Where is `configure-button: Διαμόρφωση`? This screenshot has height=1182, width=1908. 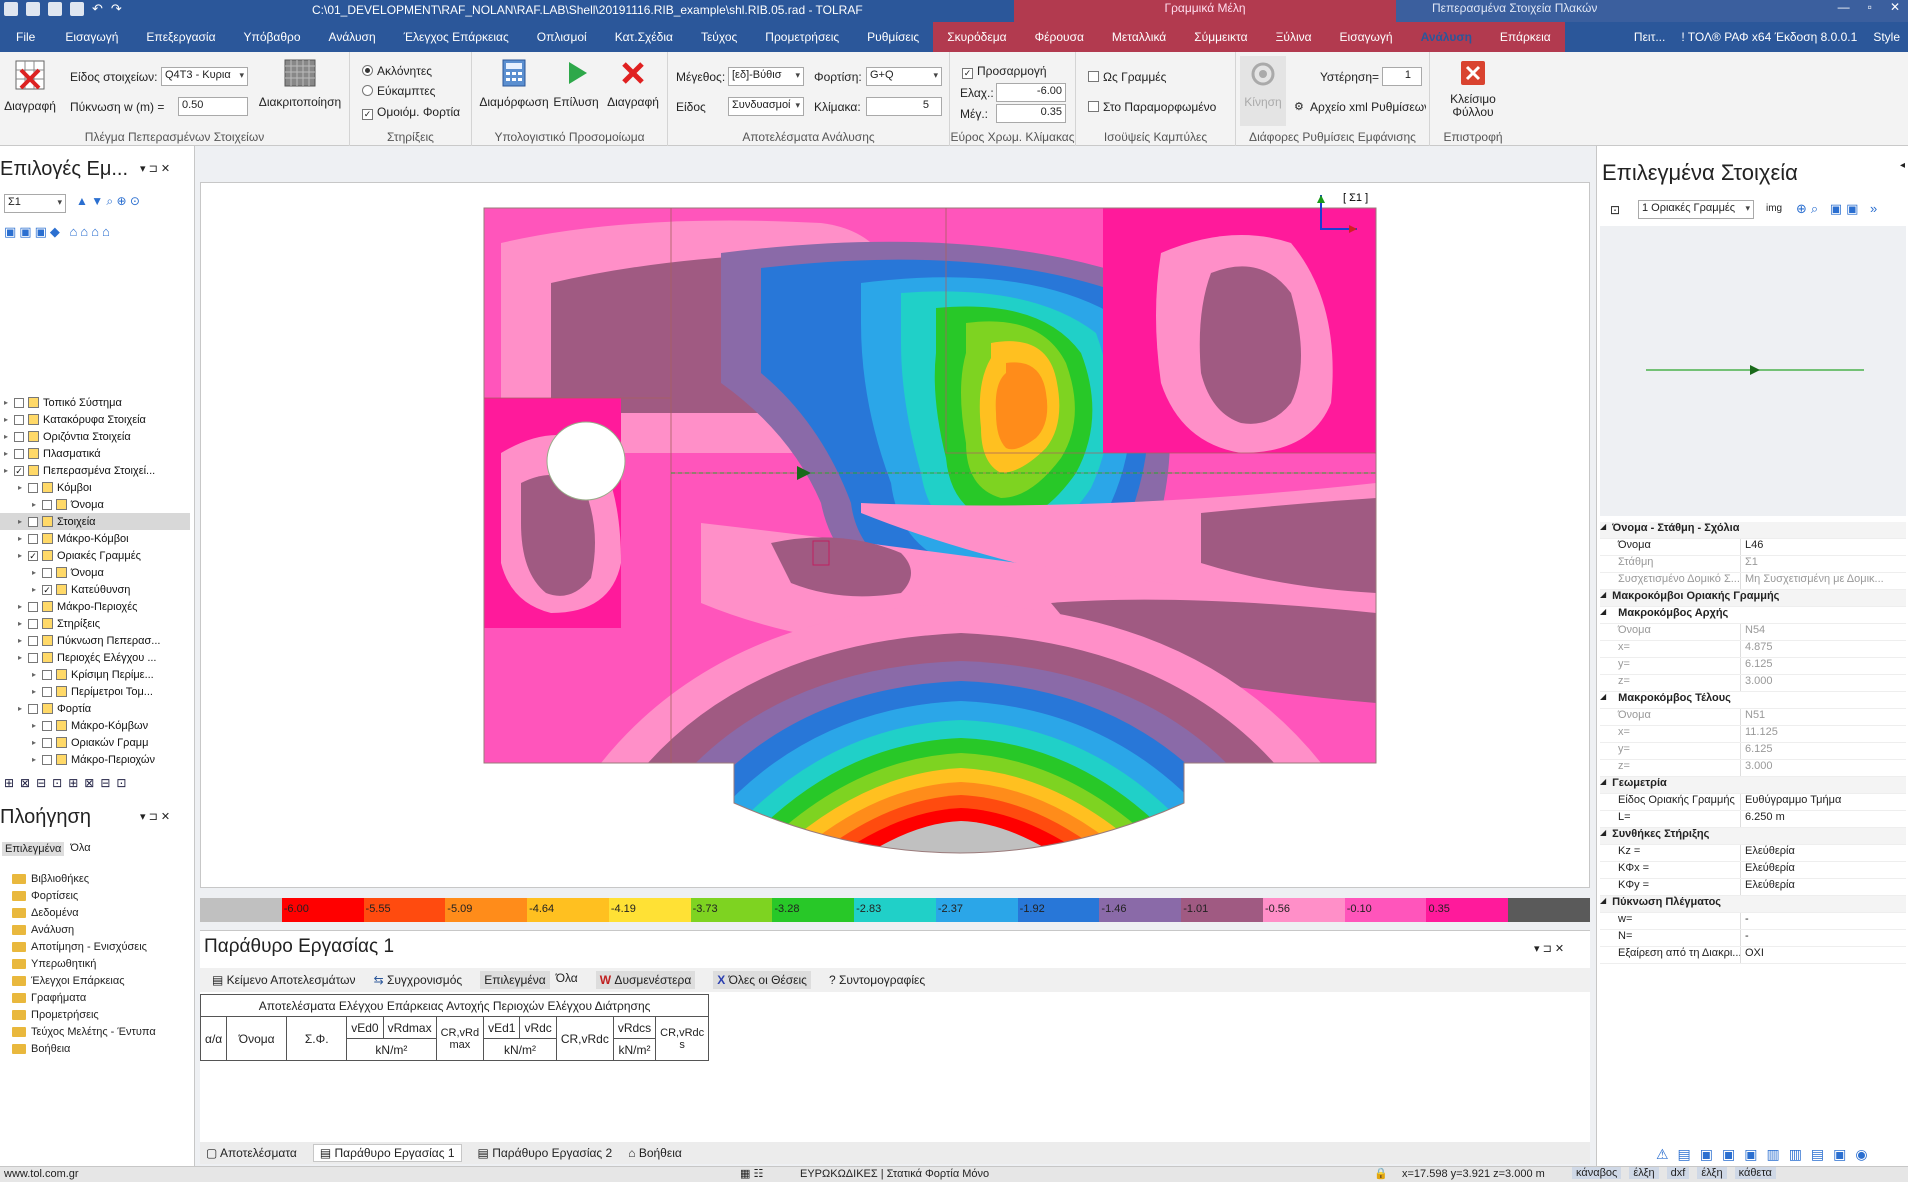 configure-button: Διαμόρφωση is located at coordinates (514, 83).